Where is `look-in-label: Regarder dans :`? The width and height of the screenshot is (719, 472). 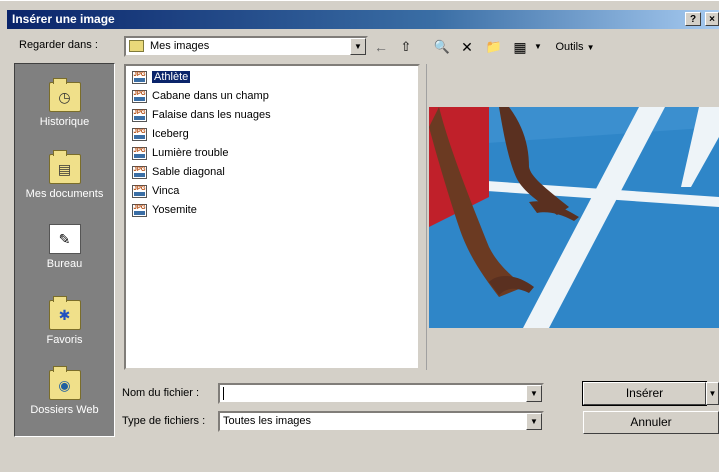 look-in-label: Regarder dans : is located at coordinates (58, 45).